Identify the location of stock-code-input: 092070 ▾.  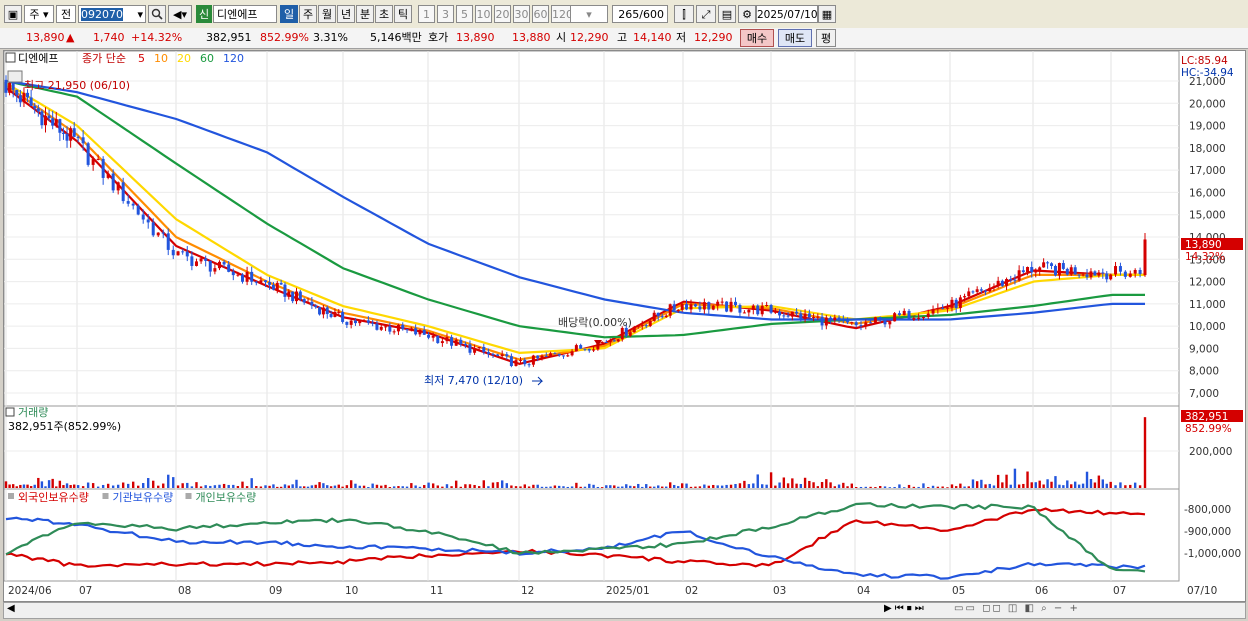
(112, 14).